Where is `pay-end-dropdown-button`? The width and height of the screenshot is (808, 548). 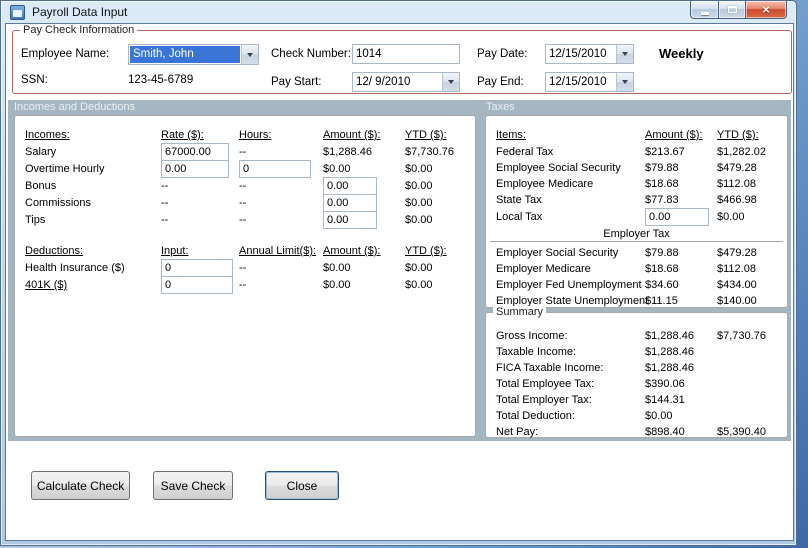 pay-end-dropdown-button is located at coordinates (624, 82).